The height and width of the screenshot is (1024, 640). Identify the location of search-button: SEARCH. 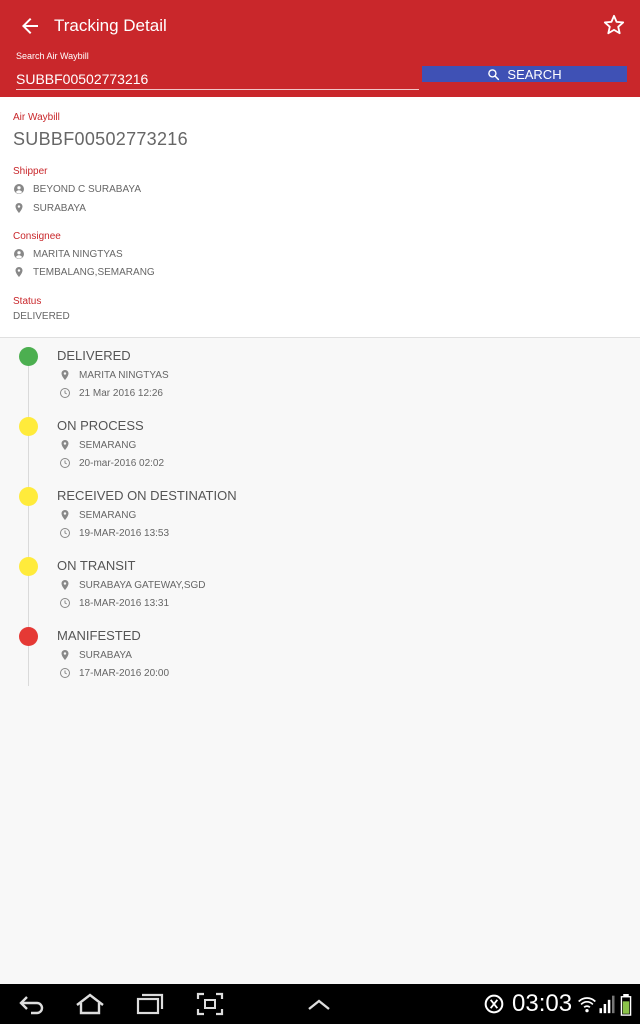
(524, 74).